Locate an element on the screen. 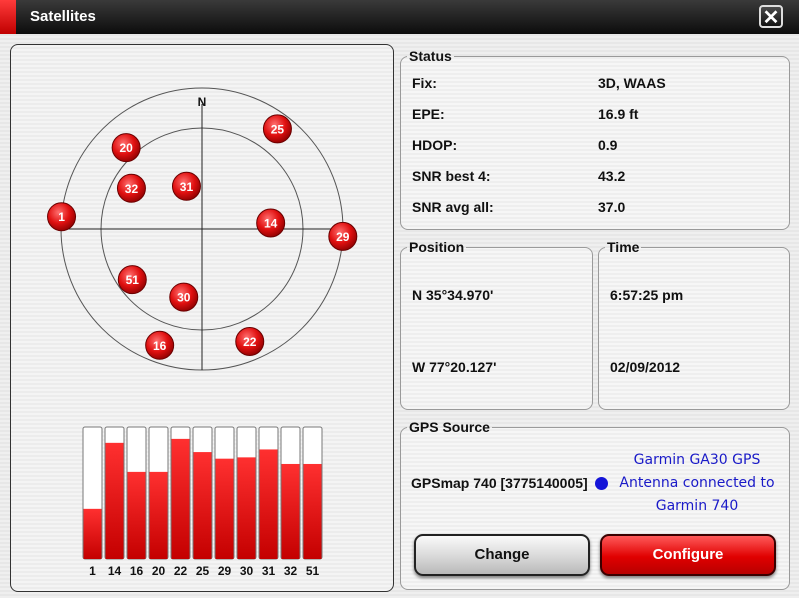 The height and width of the screenshot is (598, 799). satellite-marker: 30 is located at coordinates (184, 297).